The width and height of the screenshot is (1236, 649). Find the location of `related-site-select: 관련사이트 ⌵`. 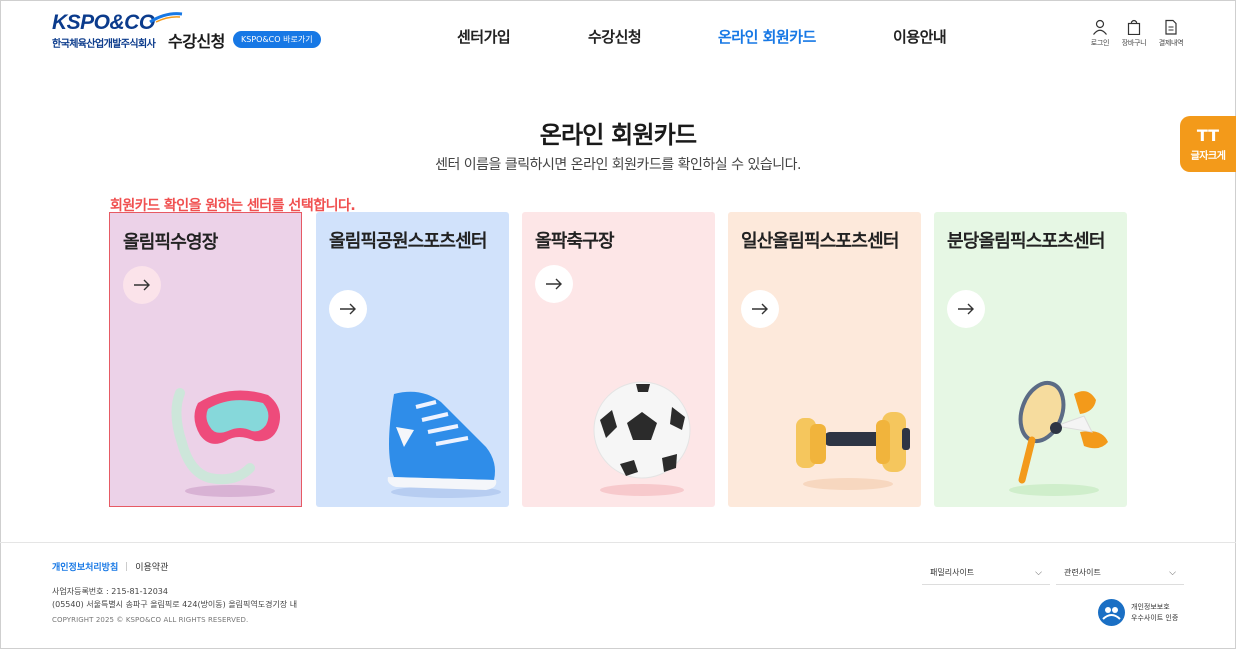

related-site-select: 관련사이트 ⌵ is located at coordinates (1120, 573).